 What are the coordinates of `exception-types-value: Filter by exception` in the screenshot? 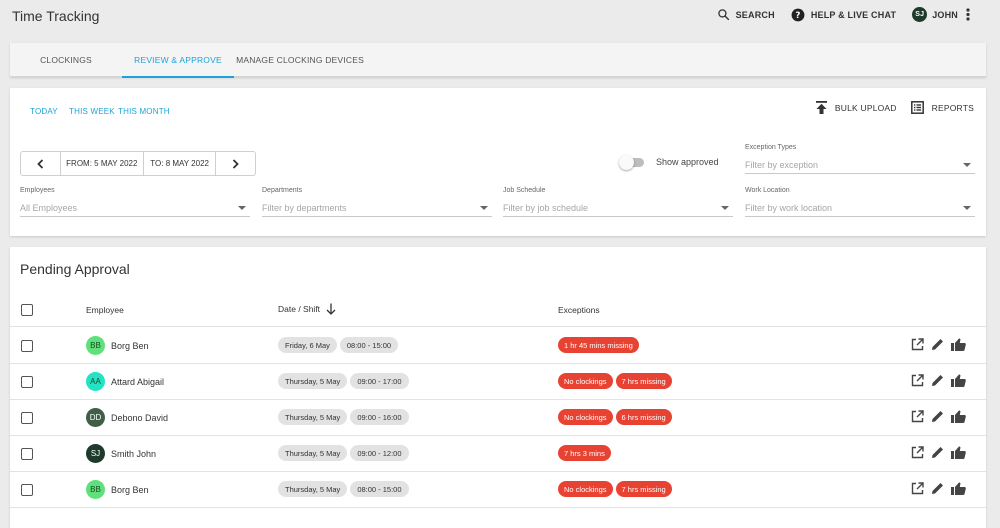 It's located at (782, 165).